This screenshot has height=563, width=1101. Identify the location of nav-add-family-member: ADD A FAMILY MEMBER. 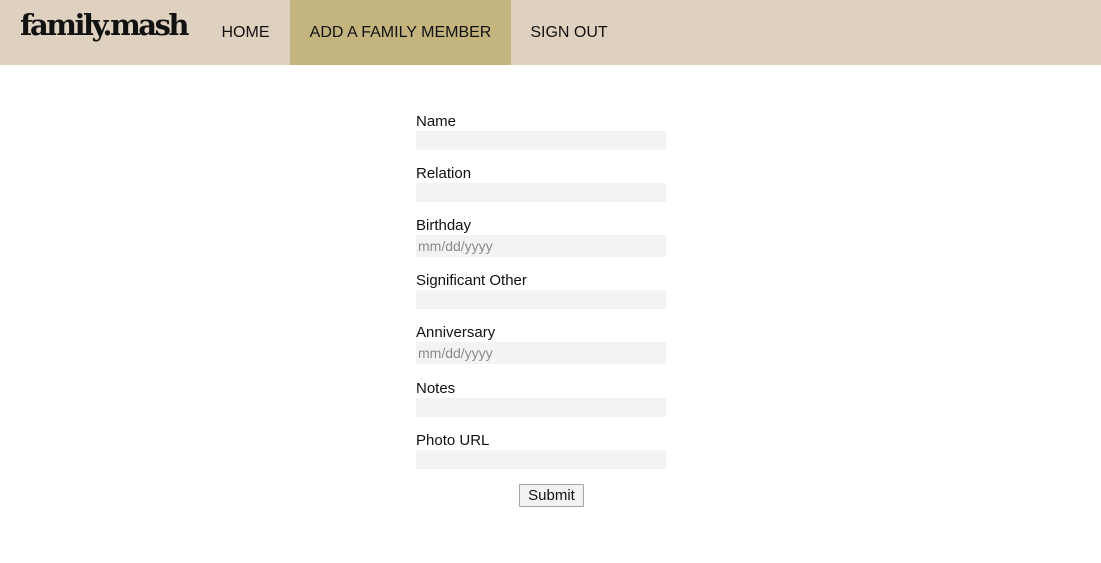
(400, 32).